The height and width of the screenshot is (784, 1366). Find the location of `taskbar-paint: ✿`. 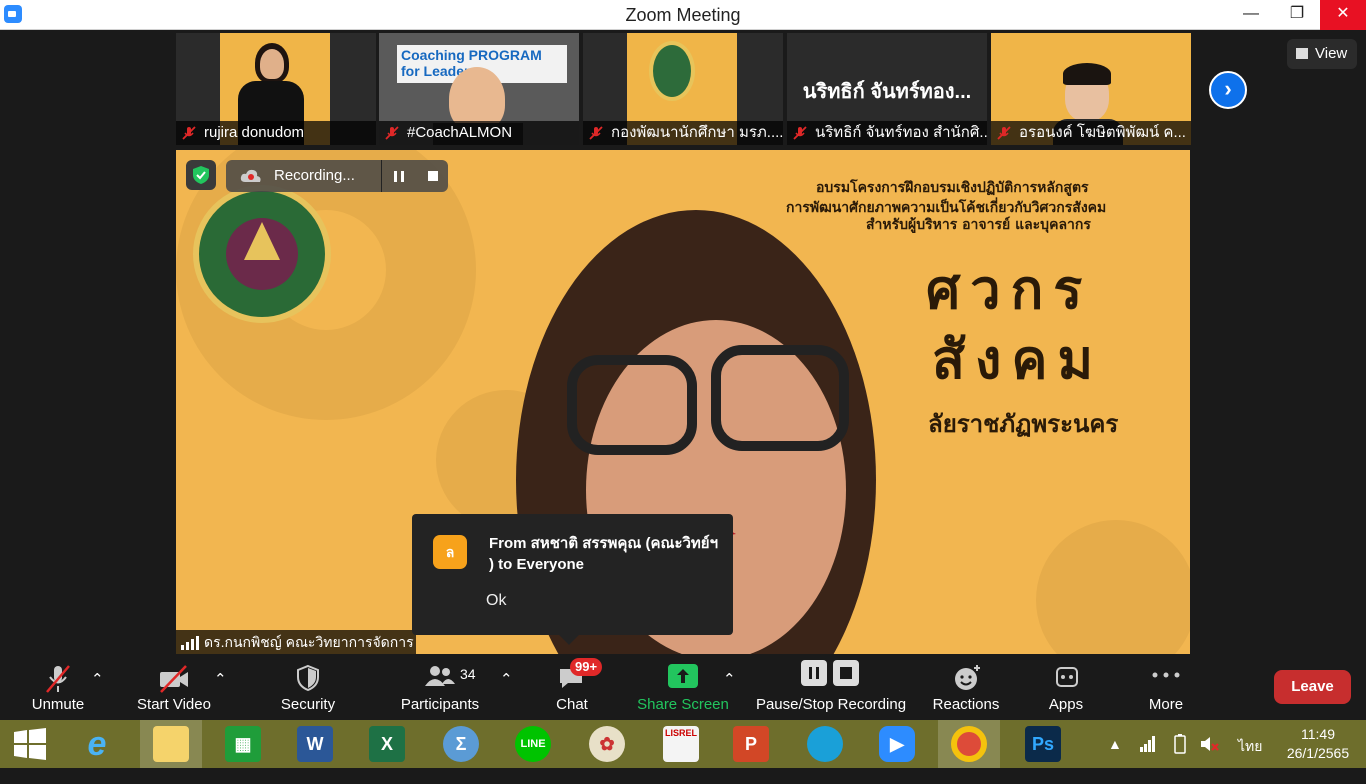

taskbar-paint: ✿ is located at coordinates (607, 744).